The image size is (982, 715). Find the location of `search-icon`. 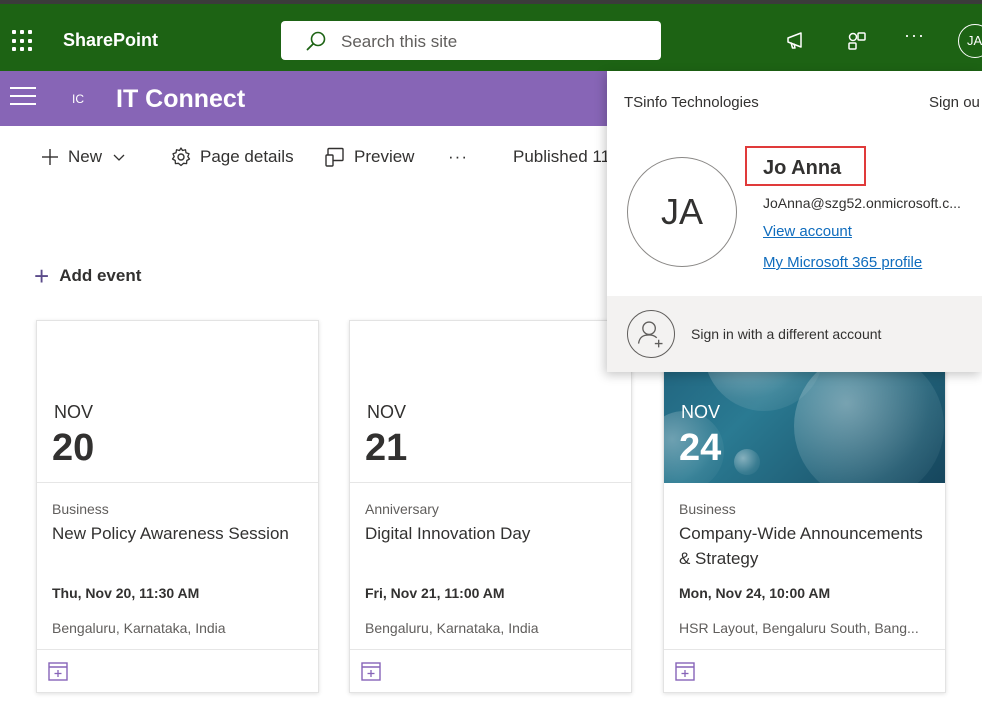

search-icon is located at coordinates (316, 41).